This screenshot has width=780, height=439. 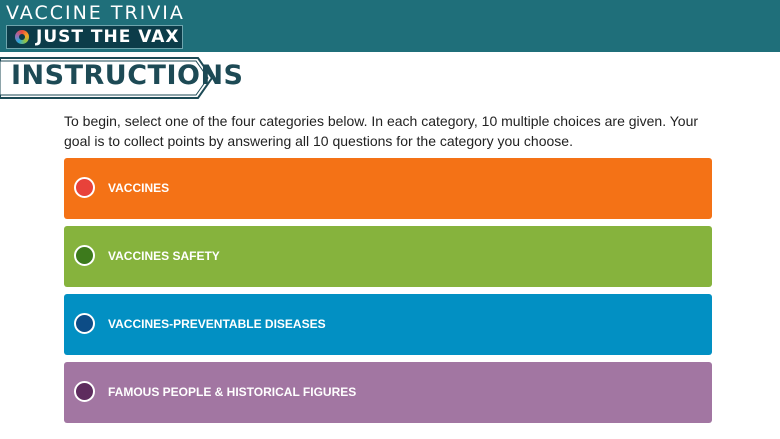 I want to click on category-label: VACCINES SAFETY, so click(x=164, y=256).